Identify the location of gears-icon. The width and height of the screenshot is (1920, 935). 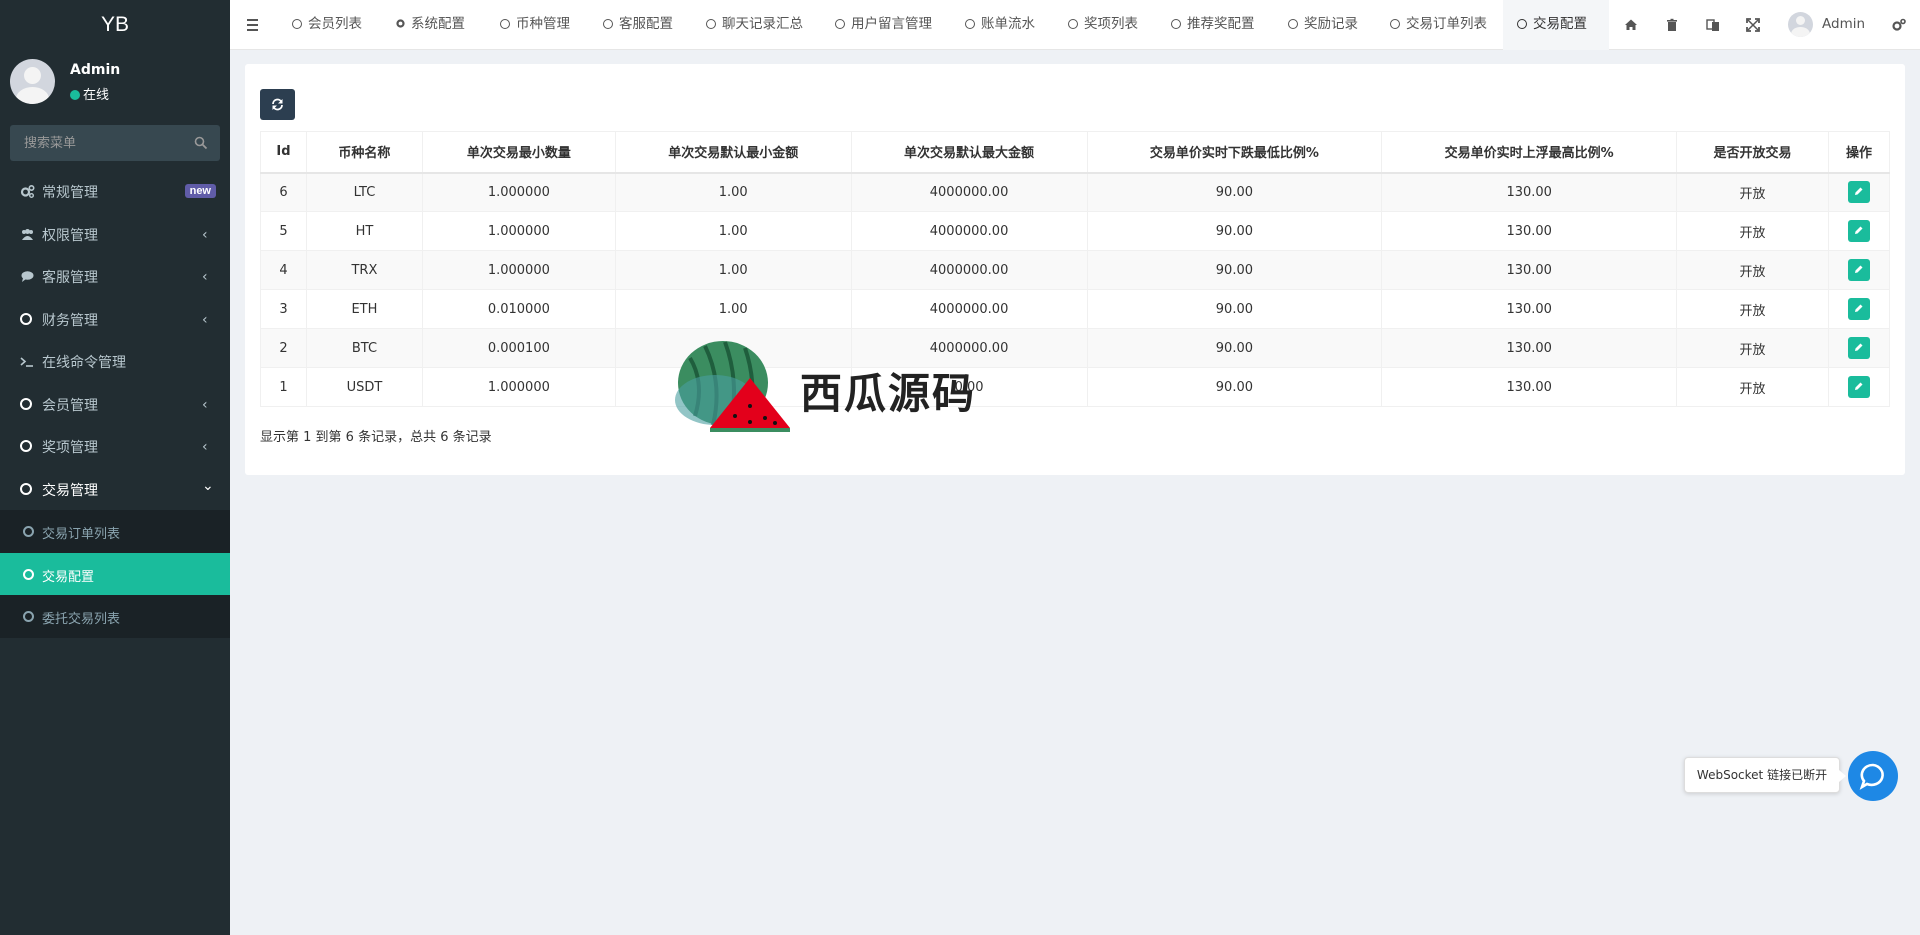
(1899, 25).